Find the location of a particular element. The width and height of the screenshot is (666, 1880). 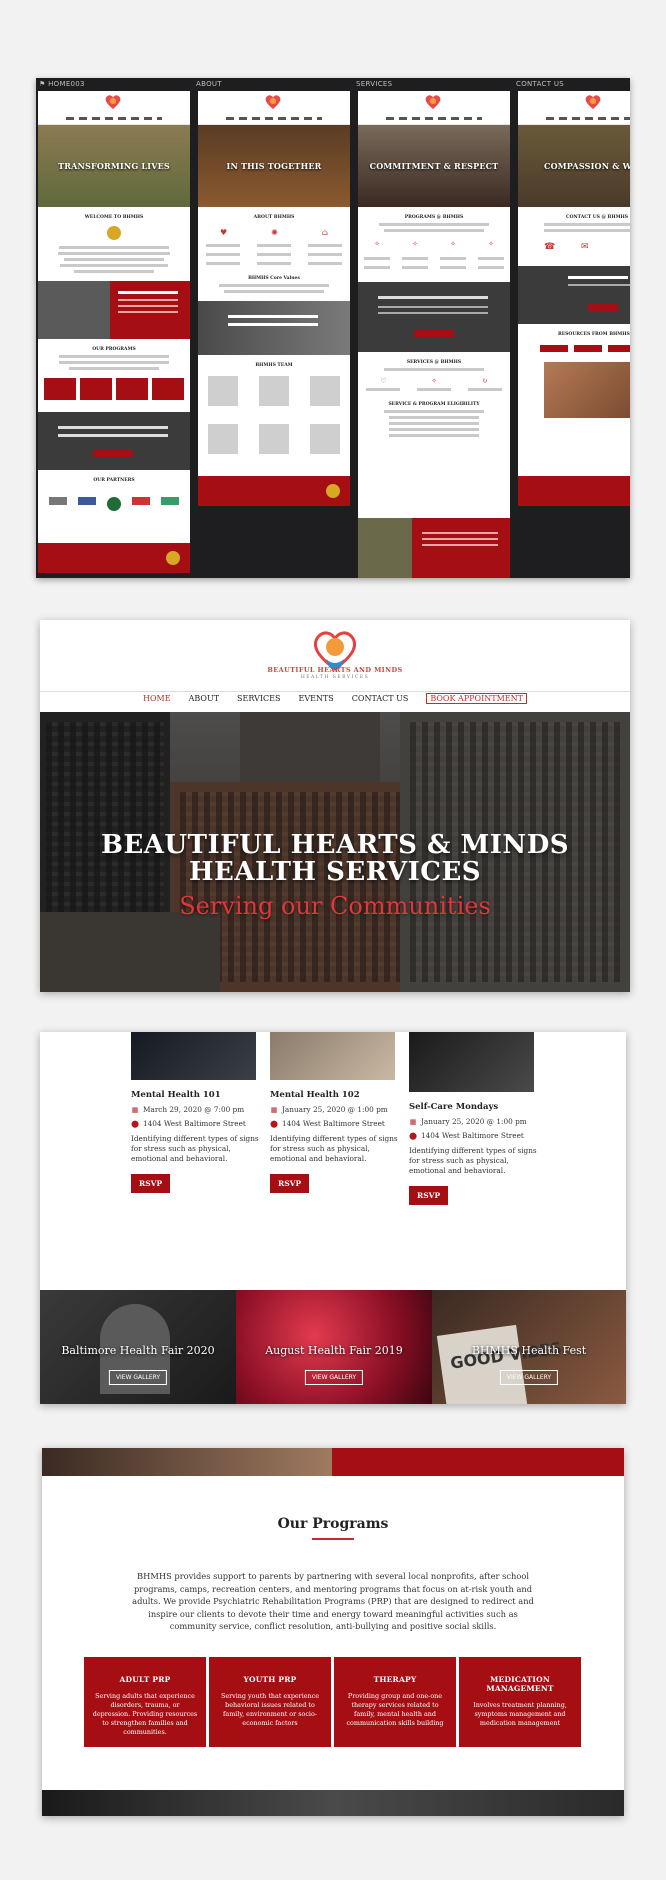

gallery-title: BHMHS Health Fest is located at coordinates (529, 1350).